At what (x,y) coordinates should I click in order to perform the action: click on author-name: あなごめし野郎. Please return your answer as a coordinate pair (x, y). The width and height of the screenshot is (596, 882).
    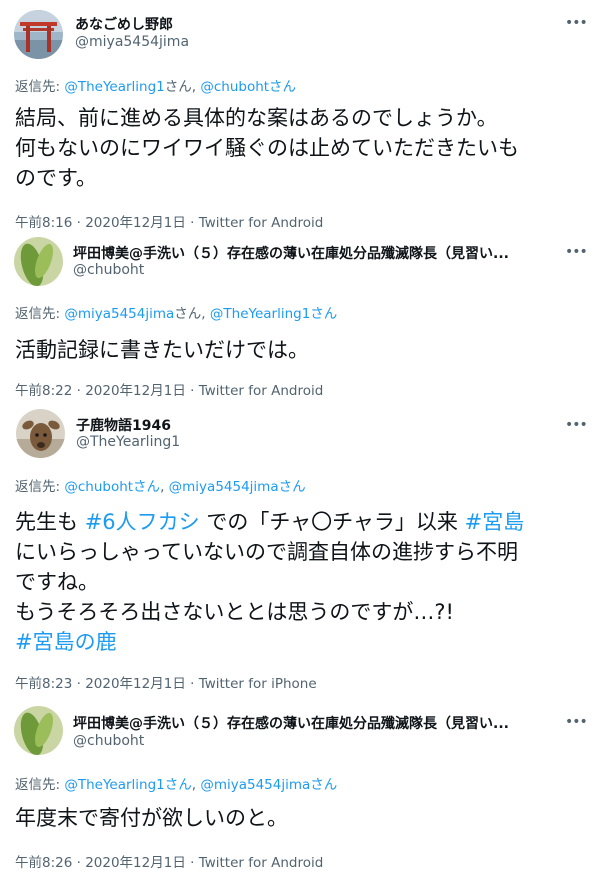
    Looking at the image, I should click on (295, 24).